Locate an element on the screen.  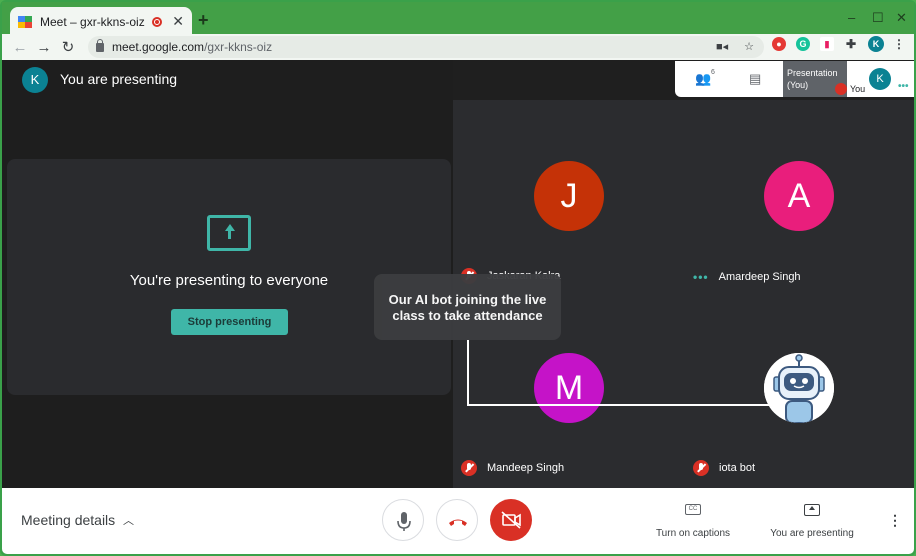
recording-indicator-icon is located at coordinates (157, 21).